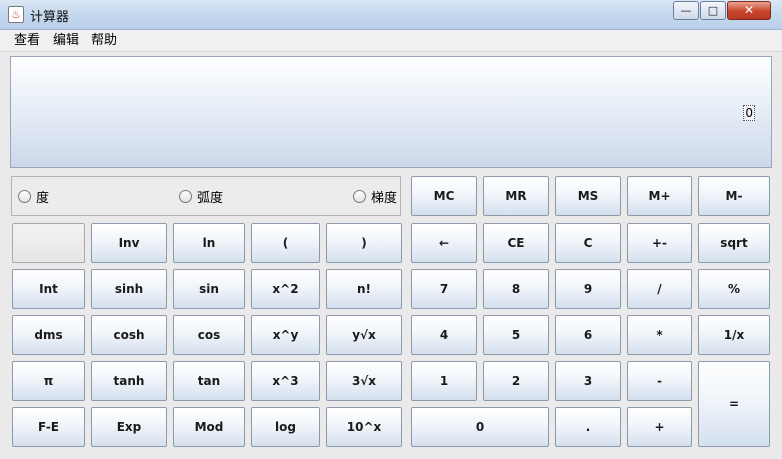  I want to click on digit-0-button: 0, so click(480, 427).